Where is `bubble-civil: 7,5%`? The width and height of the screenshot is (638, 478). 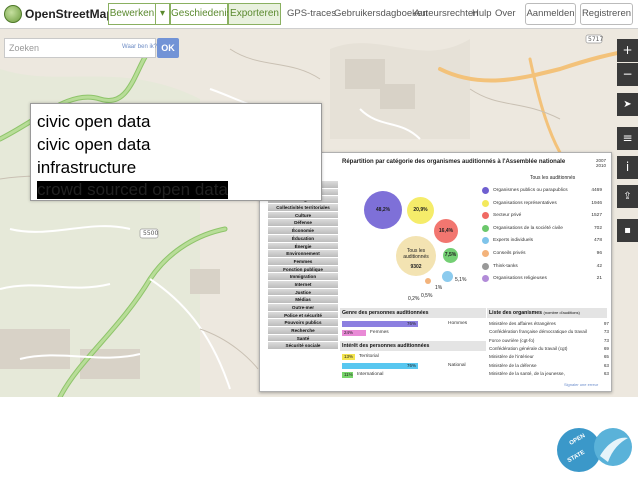
bubble-civil: 7,5% is located at coordinates (450, 255).